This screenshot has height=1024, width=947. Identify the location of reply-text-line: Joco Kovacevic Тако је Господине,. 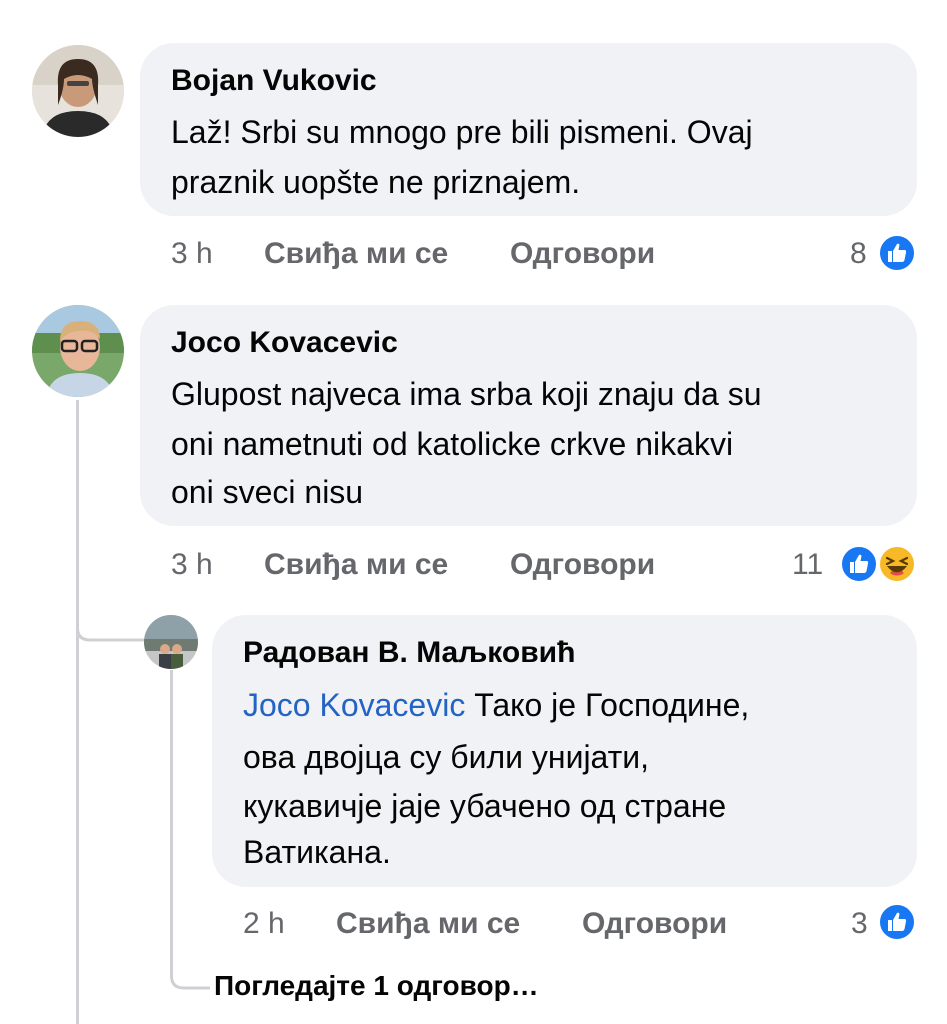
(496, 705).